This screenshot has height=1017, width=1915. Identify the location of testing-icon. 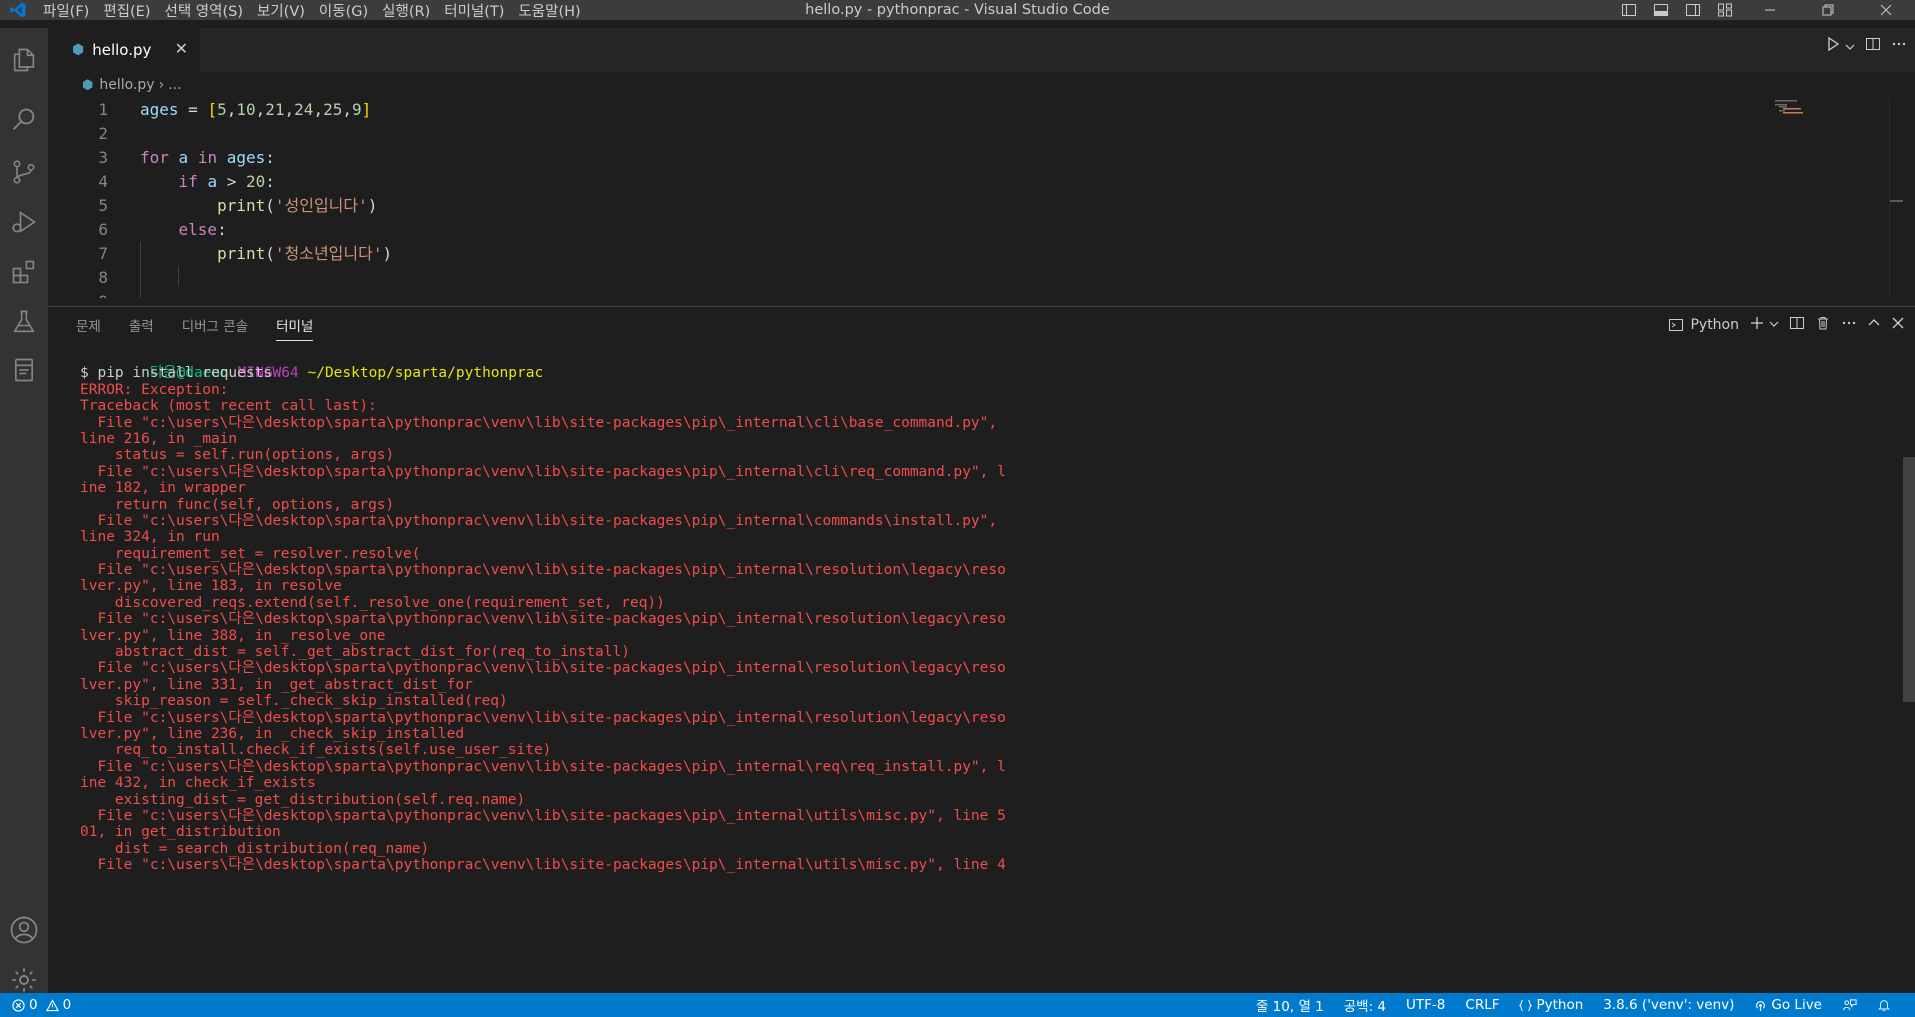
(24, 322).